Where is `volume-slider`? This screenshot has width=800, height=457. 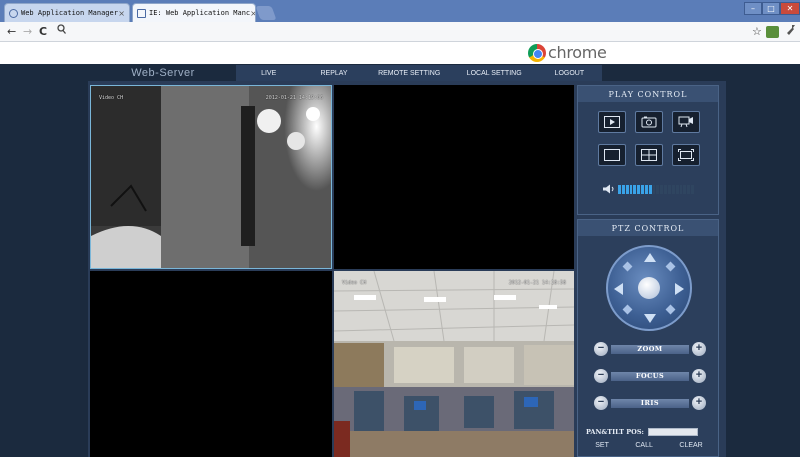
volume-slider is located at coordinates (656, 189).